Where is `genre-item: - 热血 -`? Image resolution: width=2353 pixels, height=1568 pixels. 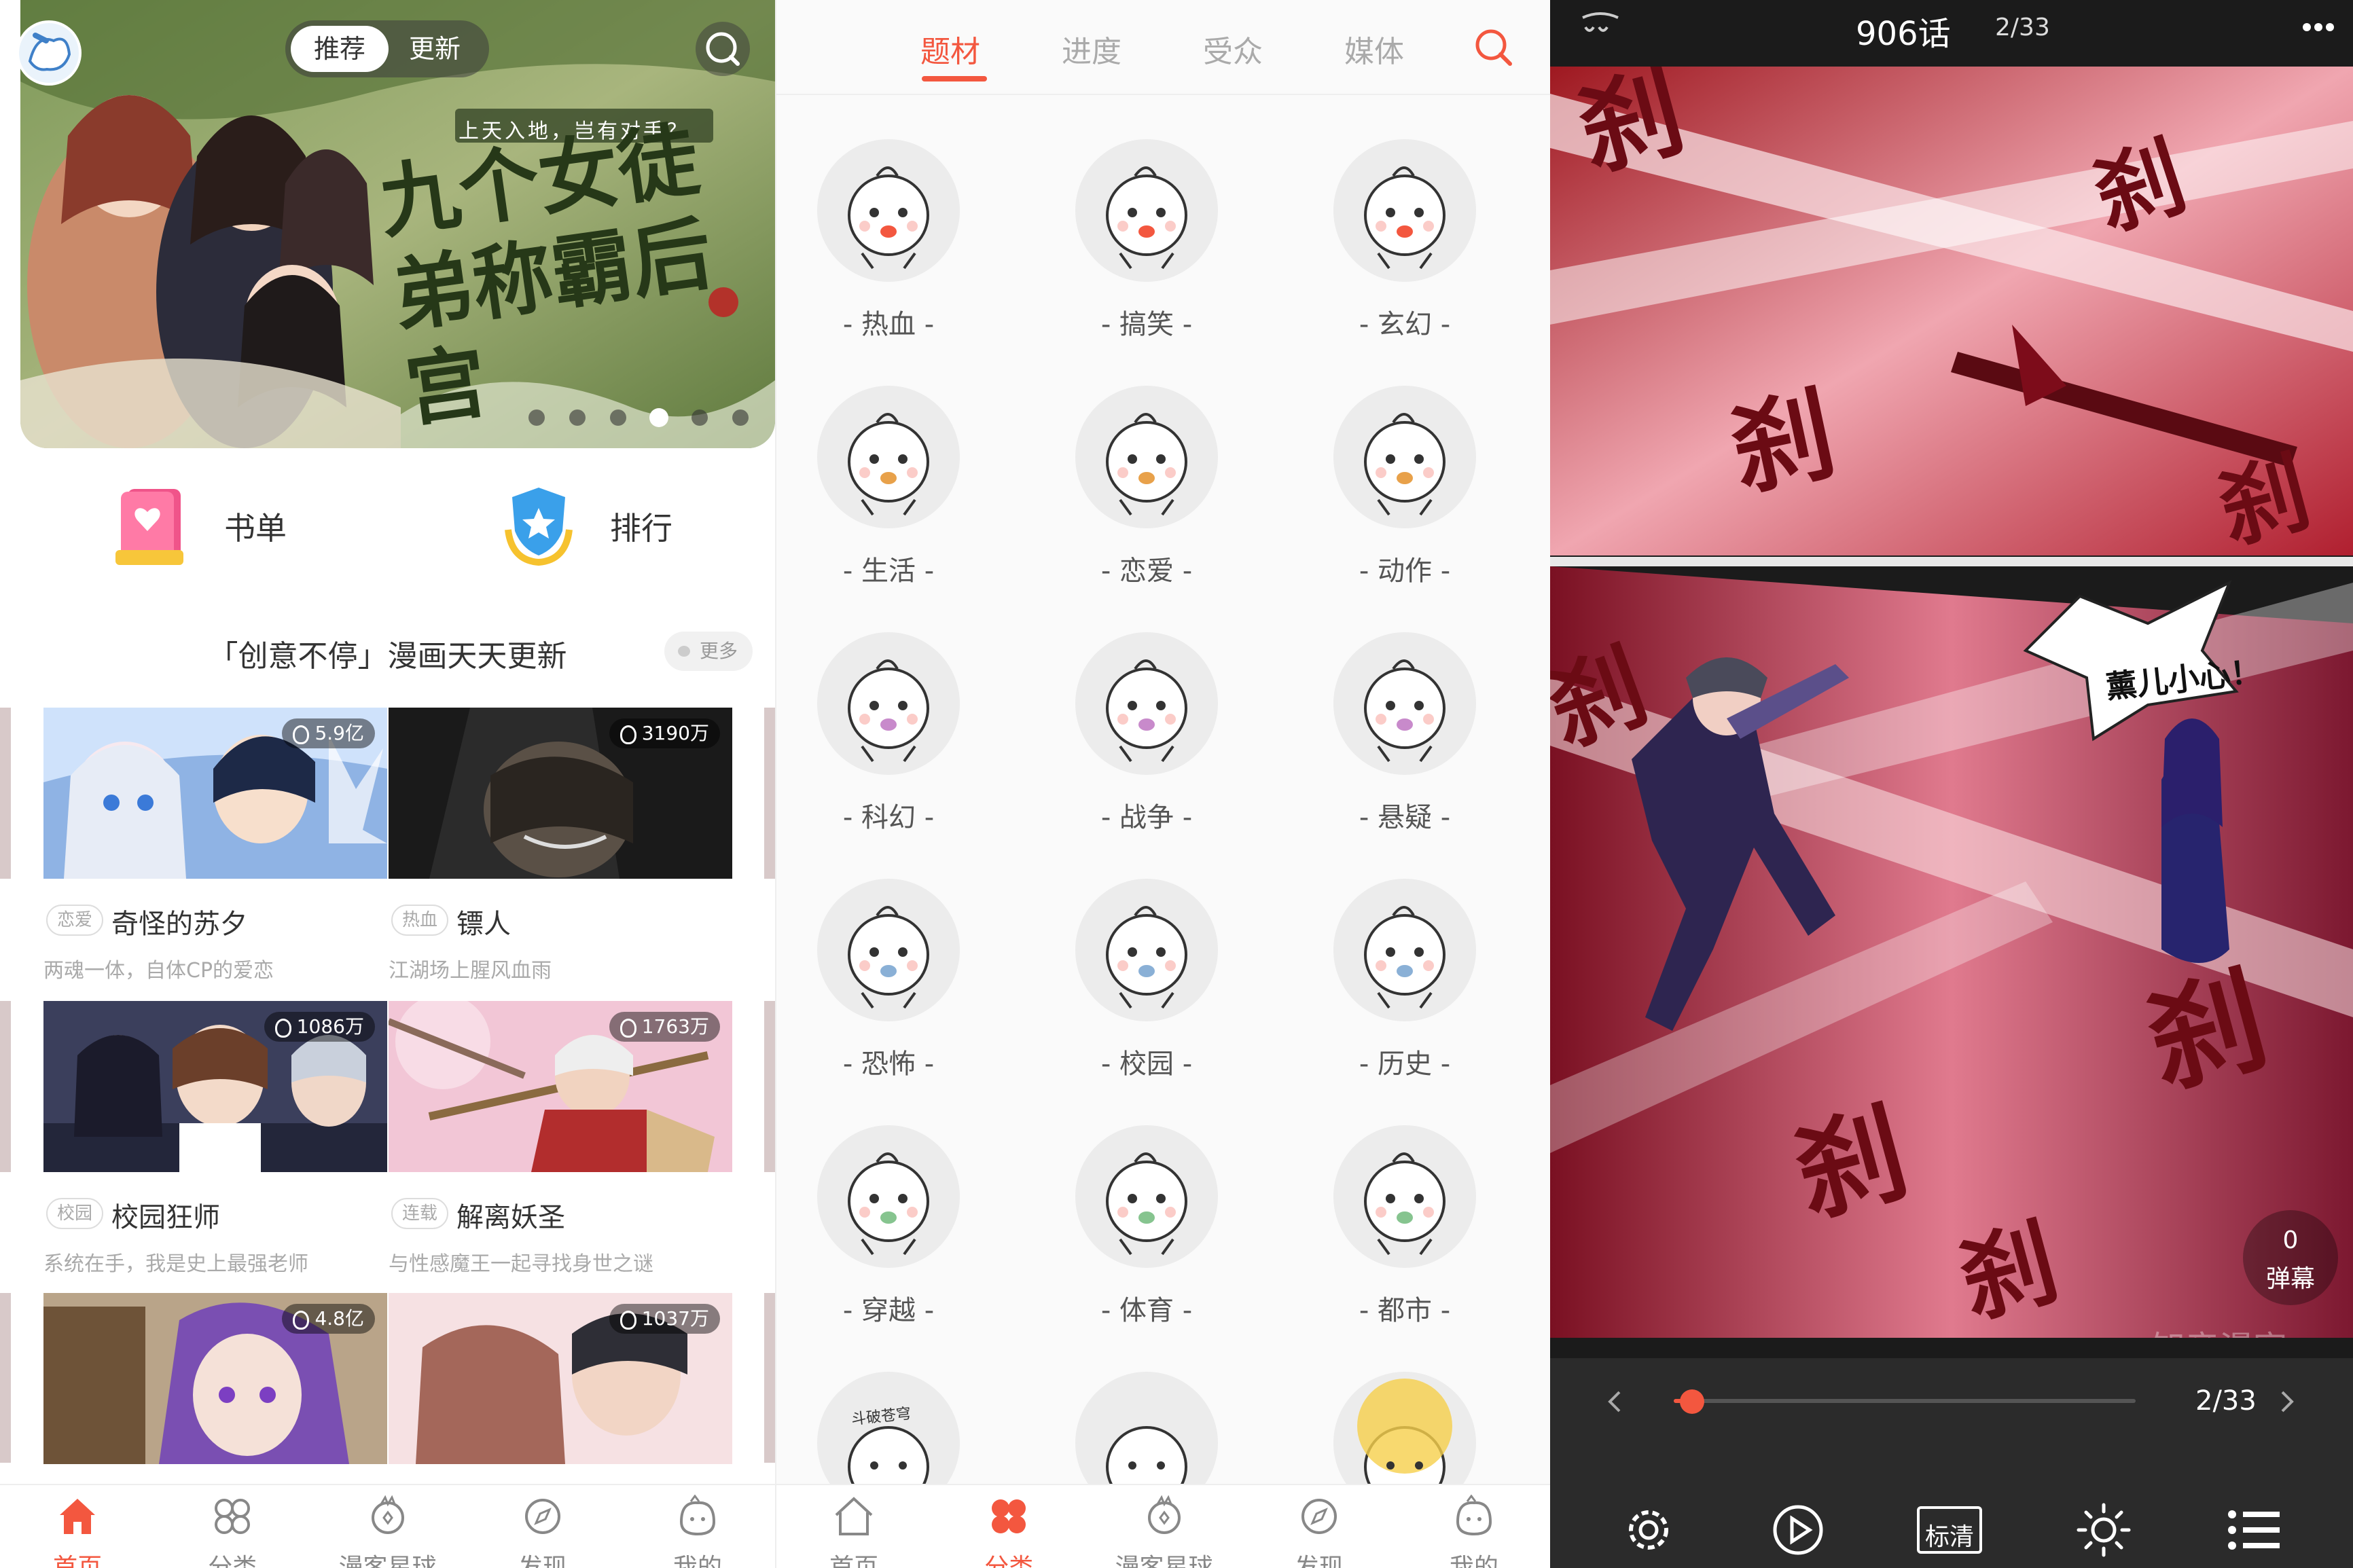 genre-item: - 热血 - is located at coordinates (885, 251).